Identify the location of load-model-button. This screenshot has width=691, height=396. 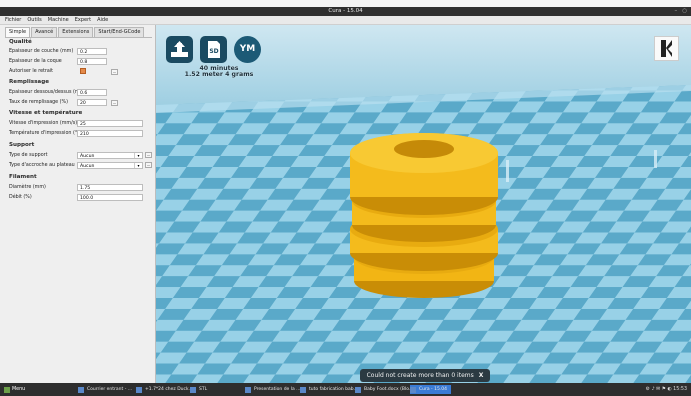
(179, 49).